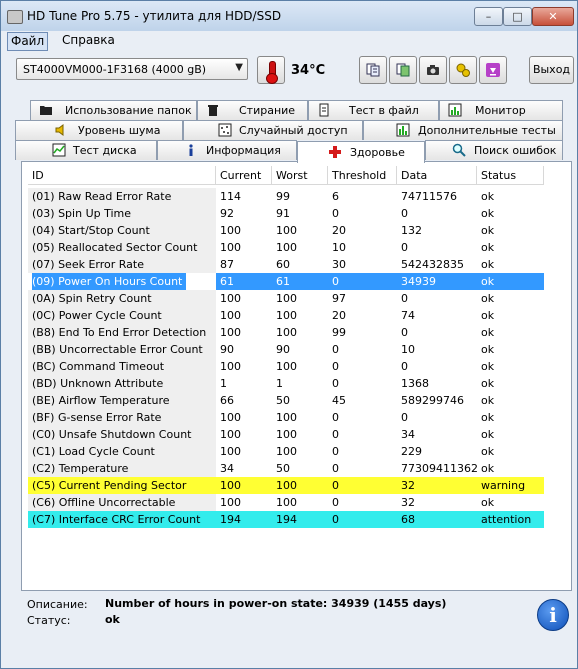  I want to click on cell-data-text: 74711576, so click(429, 196).